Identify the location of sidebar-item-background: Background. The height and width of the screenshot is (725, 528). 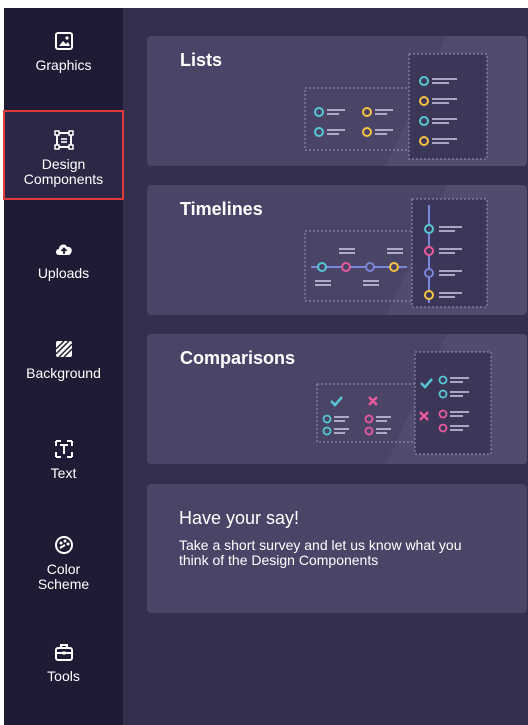
(63, 366).